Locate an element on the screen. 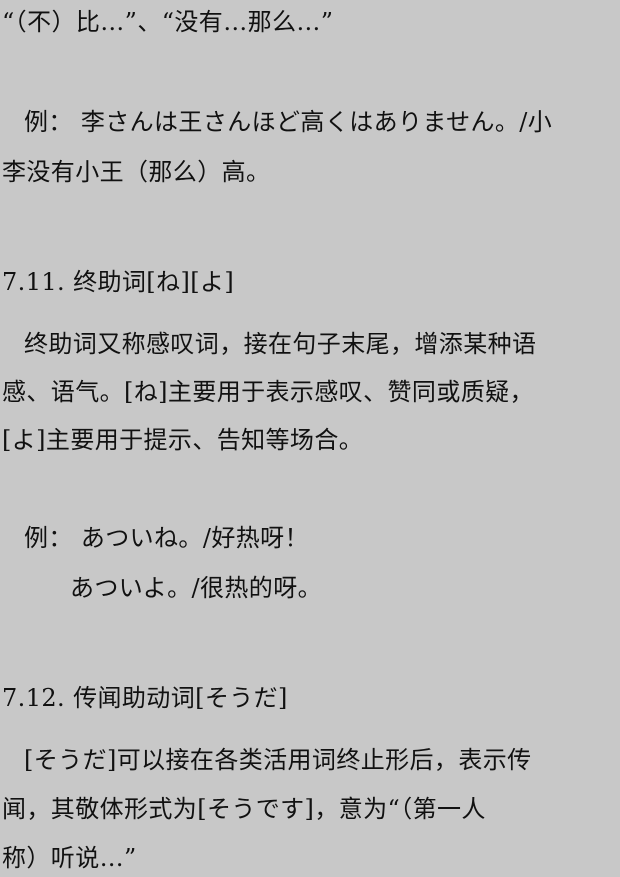 This screenshot has height=877, width=620. example-2-line-1: 例： あついね。/好热呀！ is located at coordinates (166, 538).